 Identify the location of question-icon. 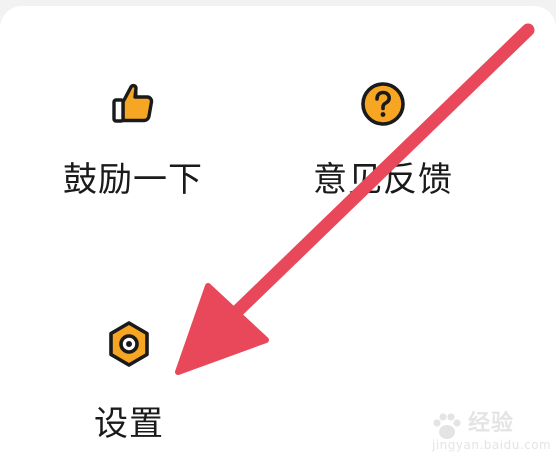
(383, 104).